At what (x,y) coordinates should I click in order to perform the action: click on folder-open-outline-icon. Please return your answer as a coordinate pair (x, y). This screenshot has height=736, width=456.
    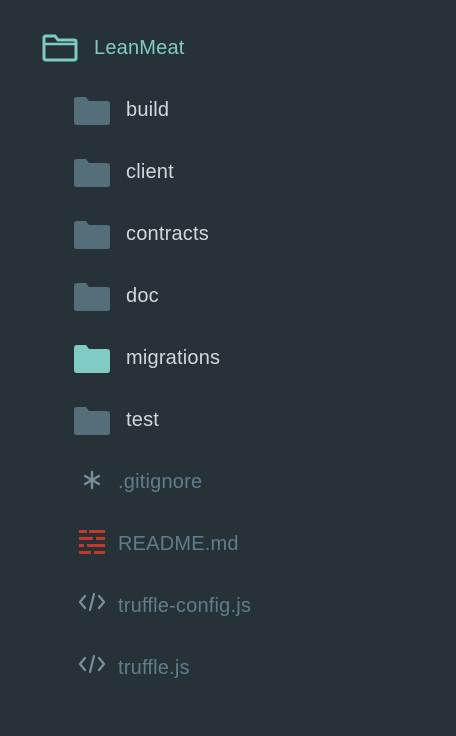
    Looking at the image, I should click on (60, 48).